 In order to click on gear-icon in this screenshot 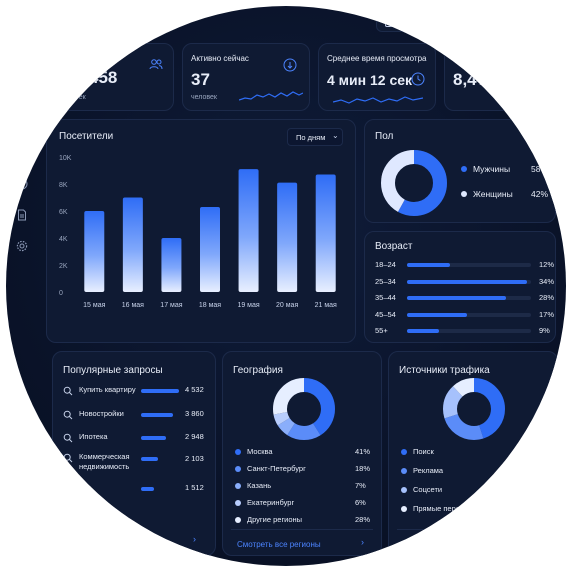, I will do `click(22, 246)`.